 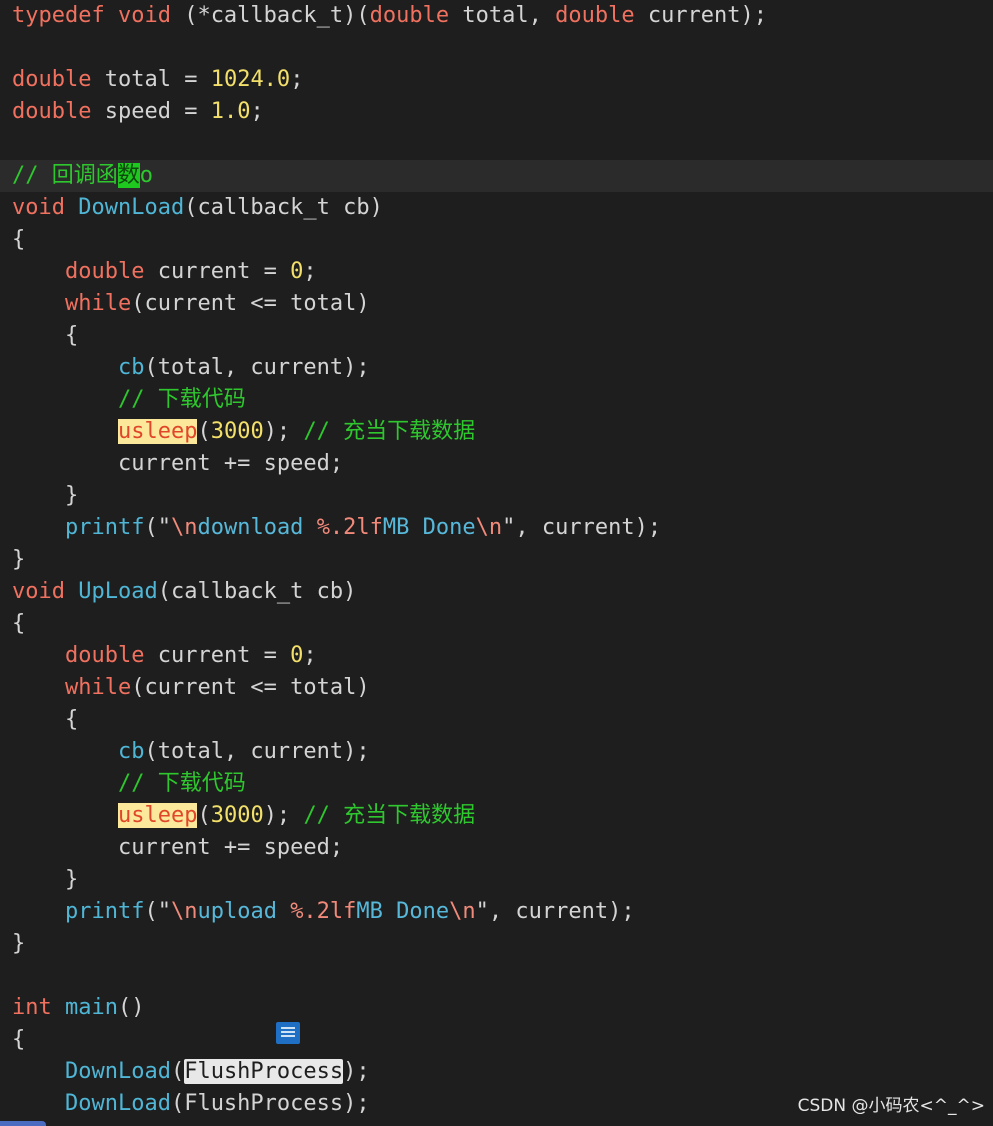 I want to click on code-token: // 回调函, so click(x=65, y=175).